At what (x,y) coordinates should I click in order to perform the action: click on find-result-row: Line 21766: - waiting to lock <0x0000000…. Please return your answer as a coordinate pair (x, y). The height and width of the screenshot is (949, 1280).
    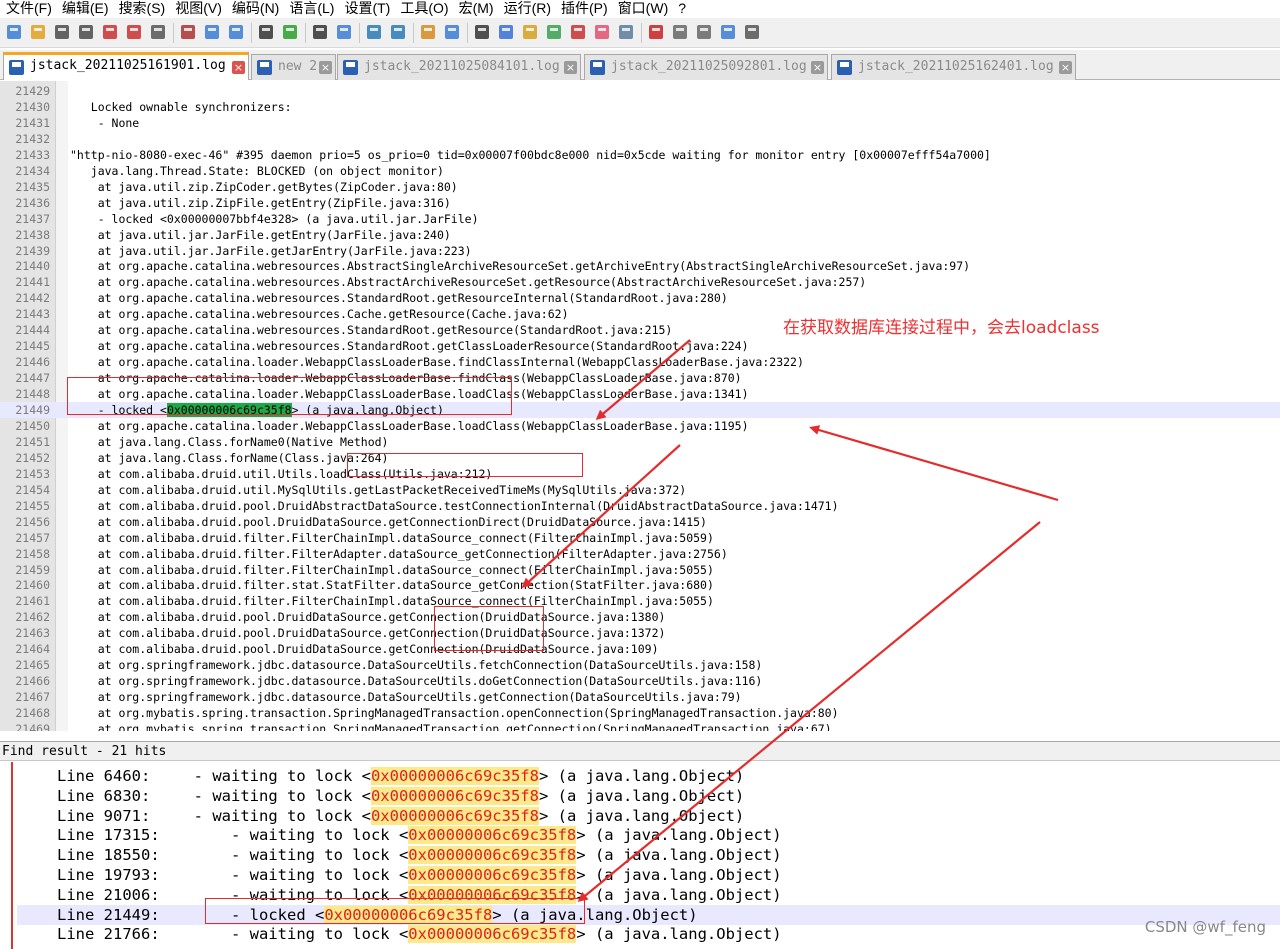
    Looking at the image, I should click on (648, 934).